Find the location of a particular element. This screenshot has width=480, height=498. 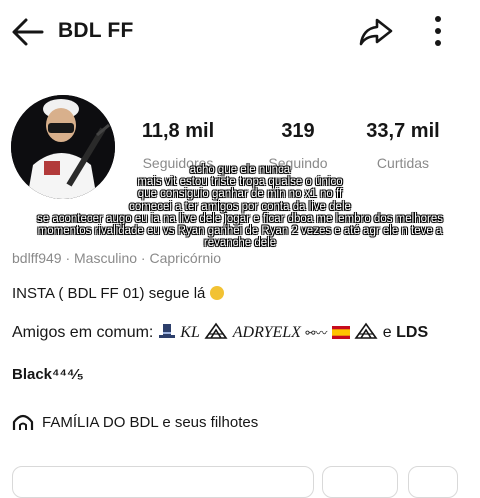

followers-count: 11,8 mil is located at coordinates (178, 131).